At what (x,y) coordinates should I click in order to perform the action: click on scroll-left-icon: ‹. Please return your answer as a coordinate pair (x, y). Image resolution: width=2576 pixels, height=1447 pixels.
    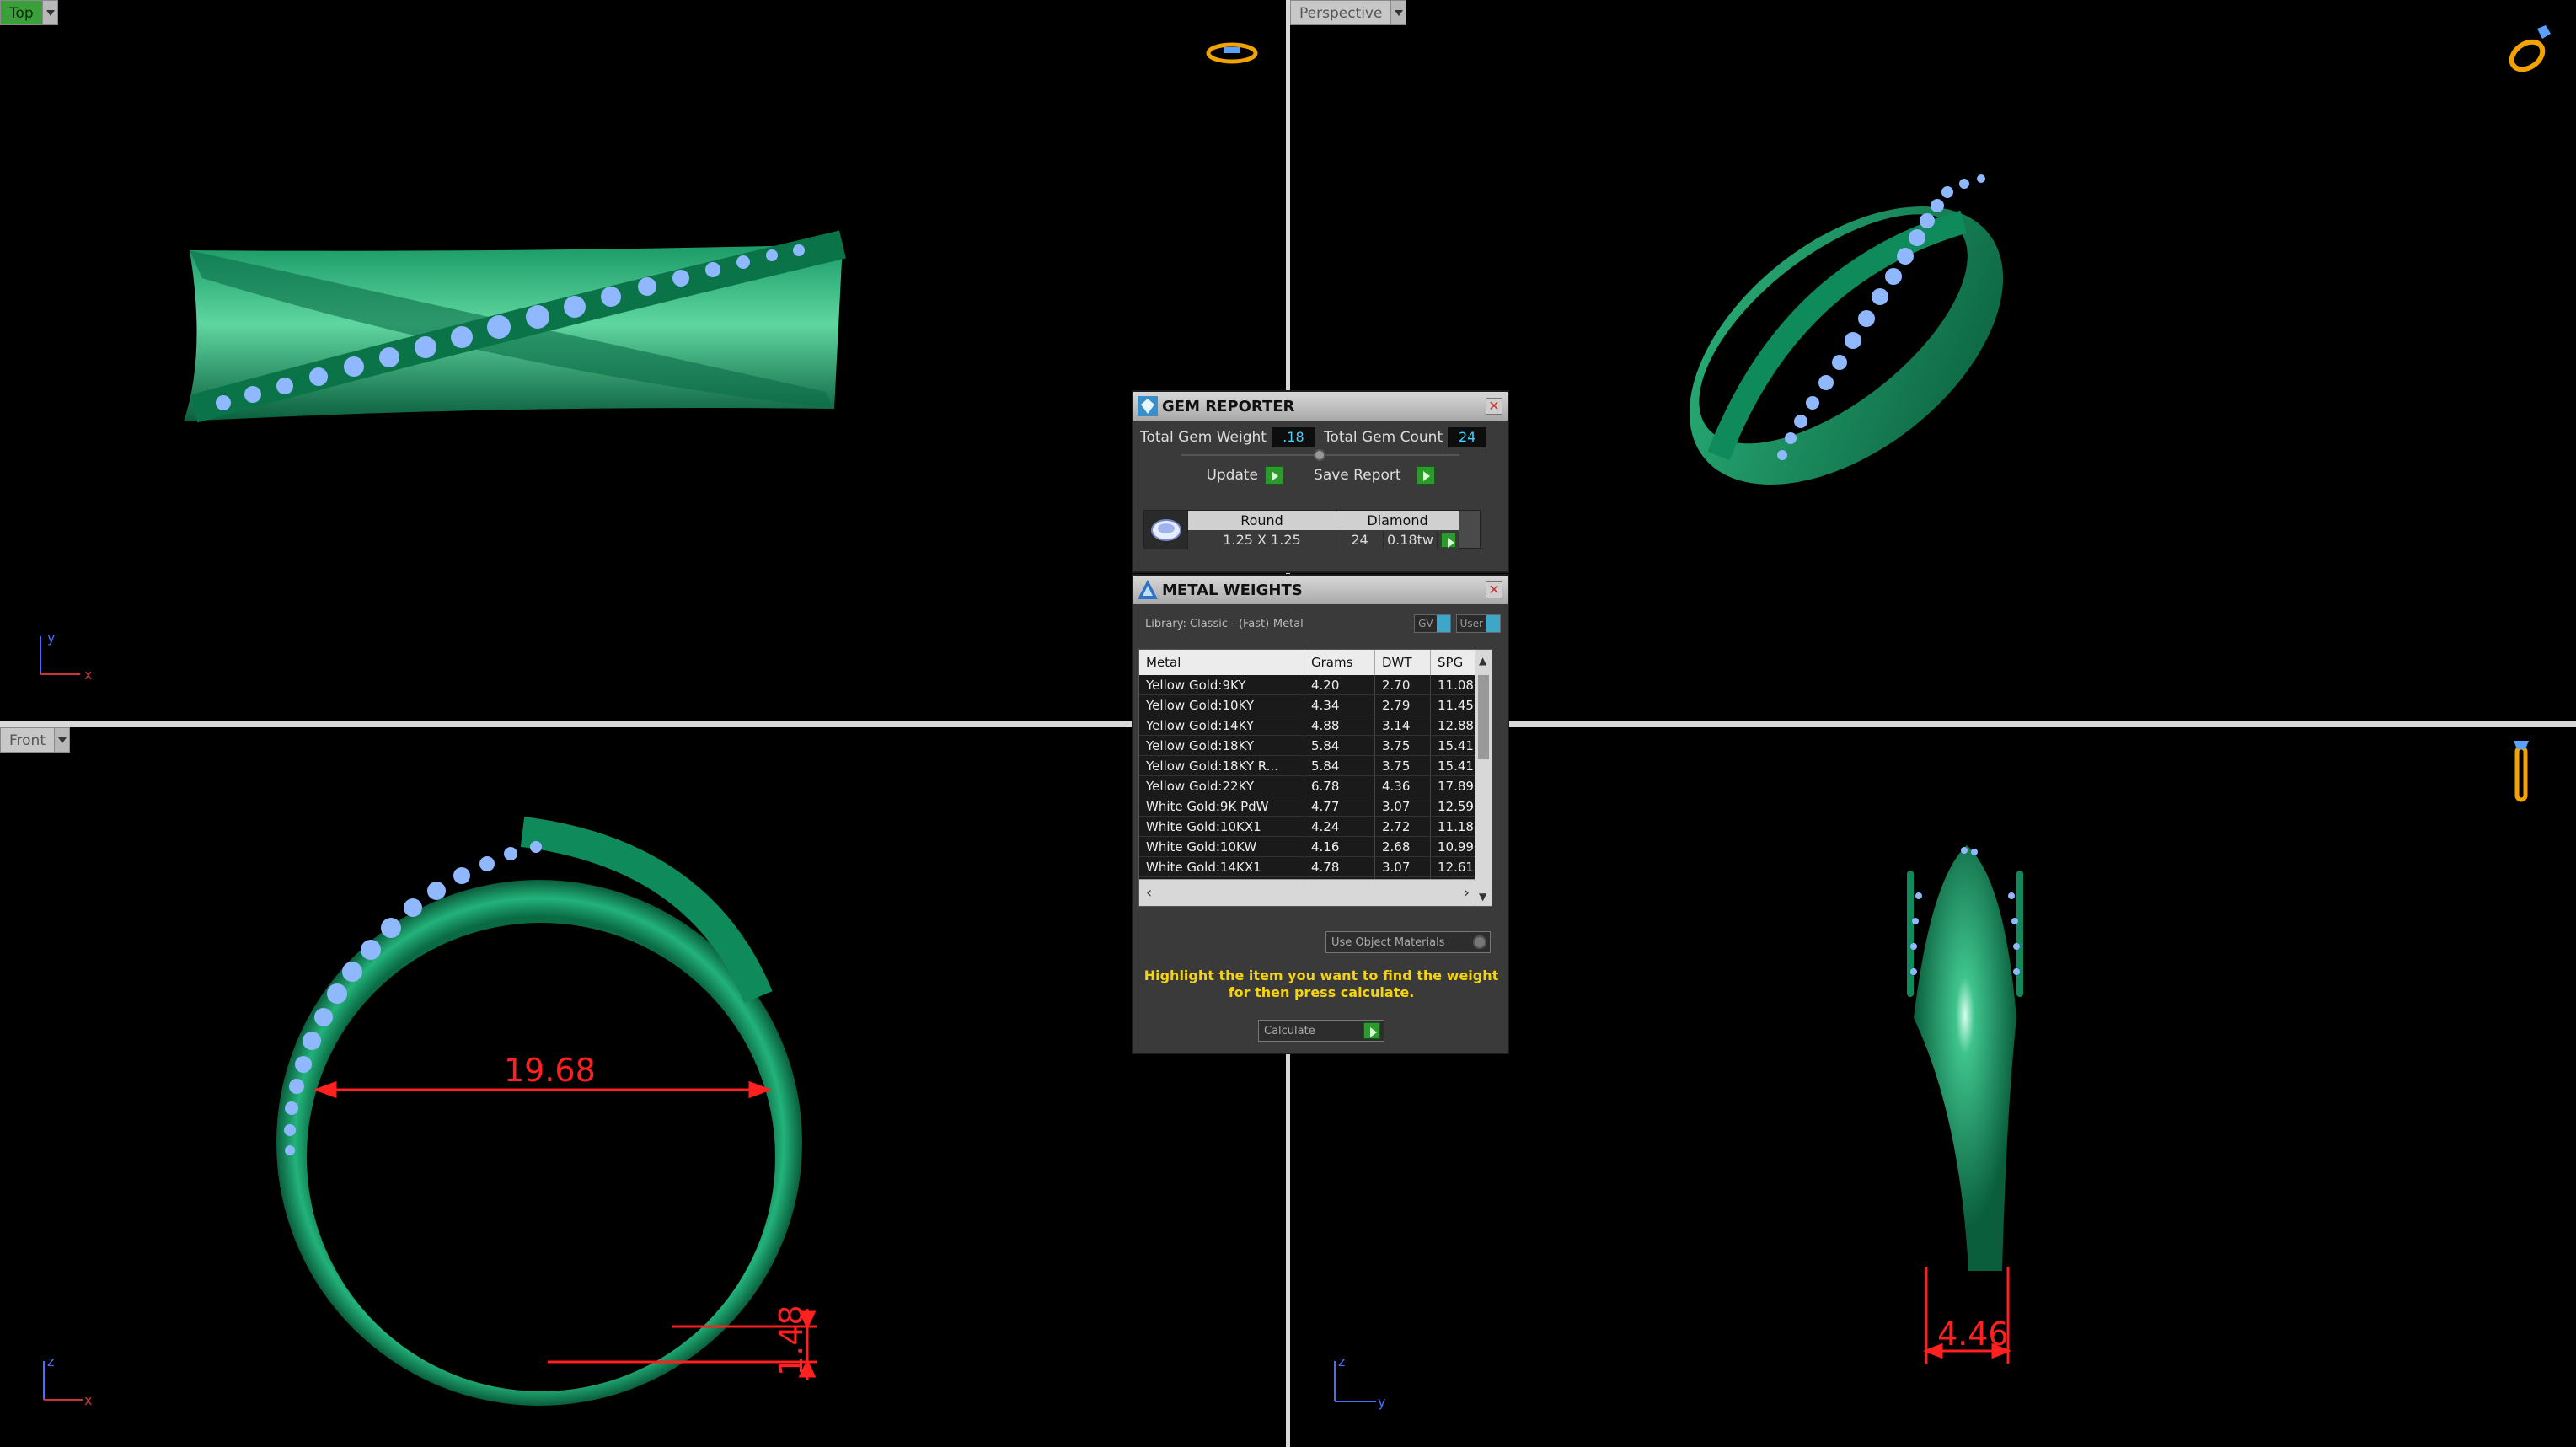
    Looking at the image, I should click on (1149, 893).